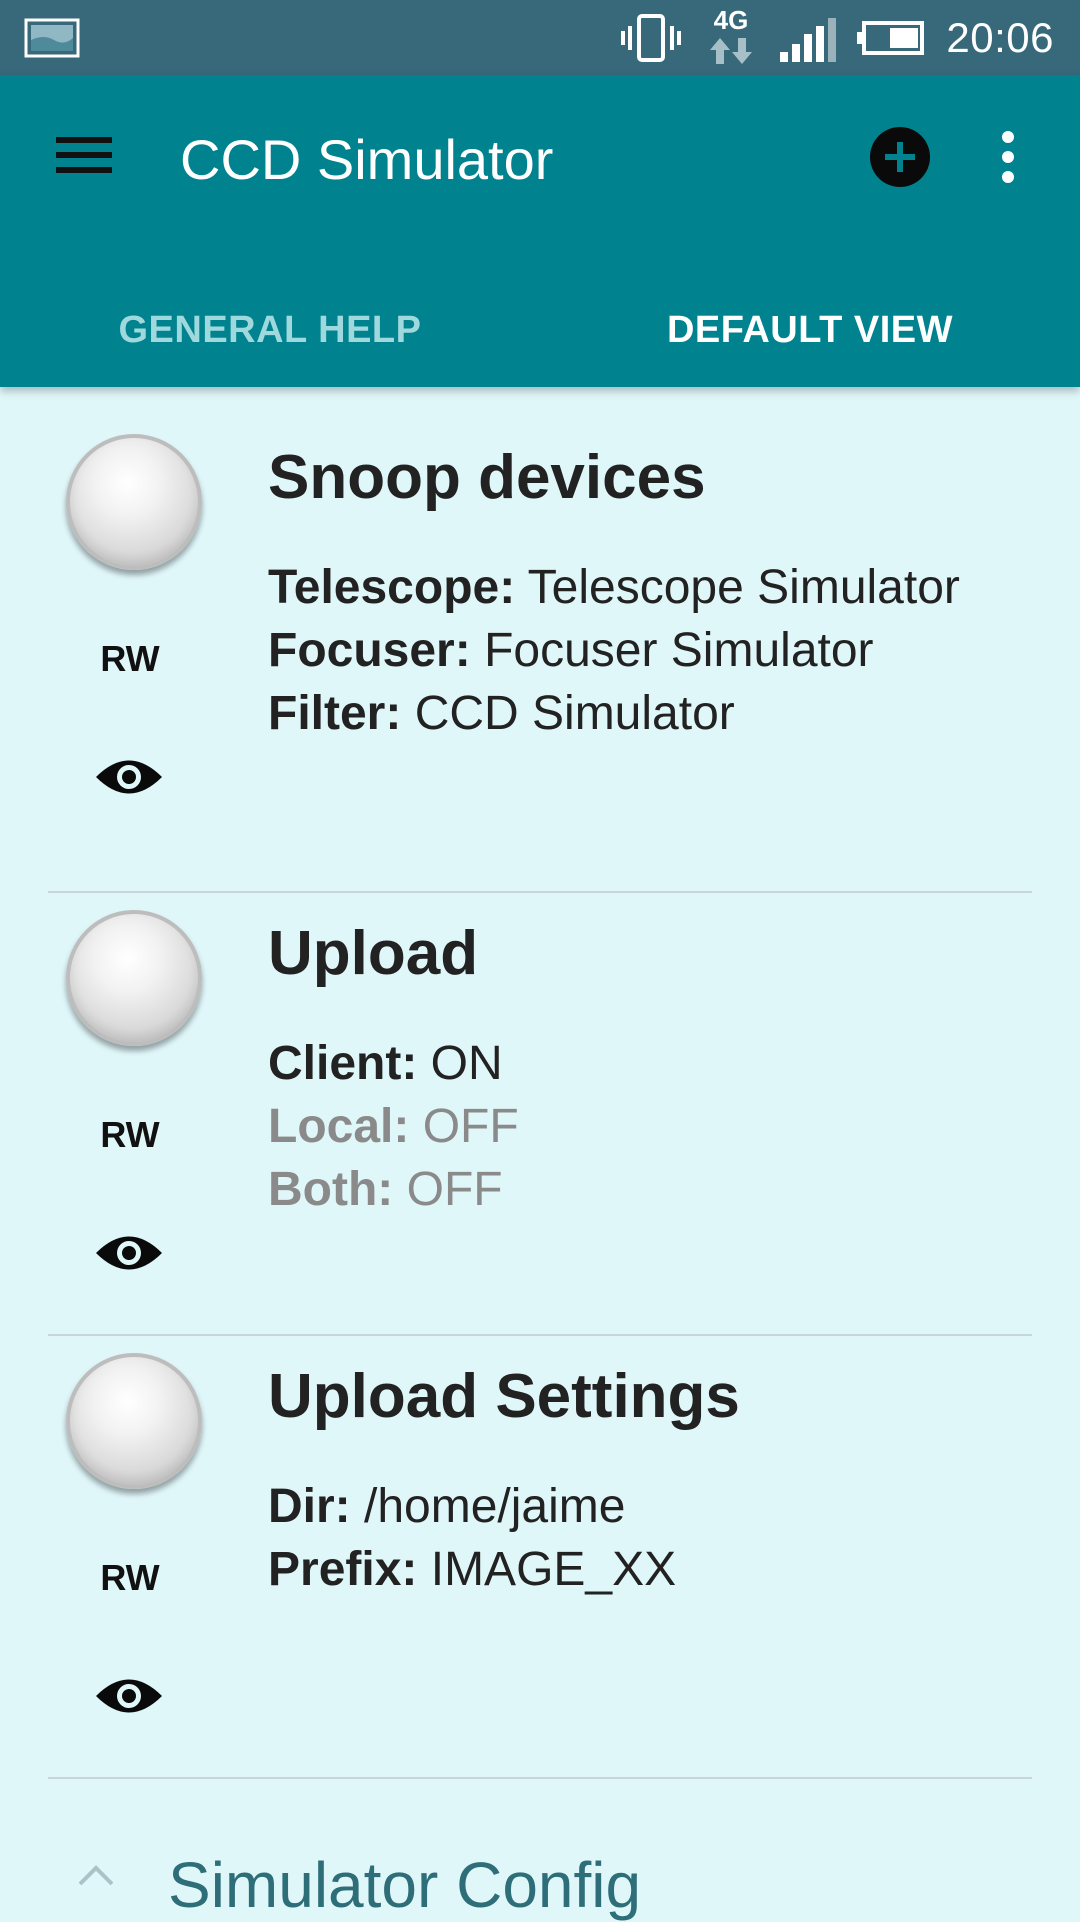 Image resolution: width=1080 pixels, height=1922 pixels. What do you see at coordinates (890, 38) in the screenshot?
I see `battery-icon` at bounding box center [890, 38].